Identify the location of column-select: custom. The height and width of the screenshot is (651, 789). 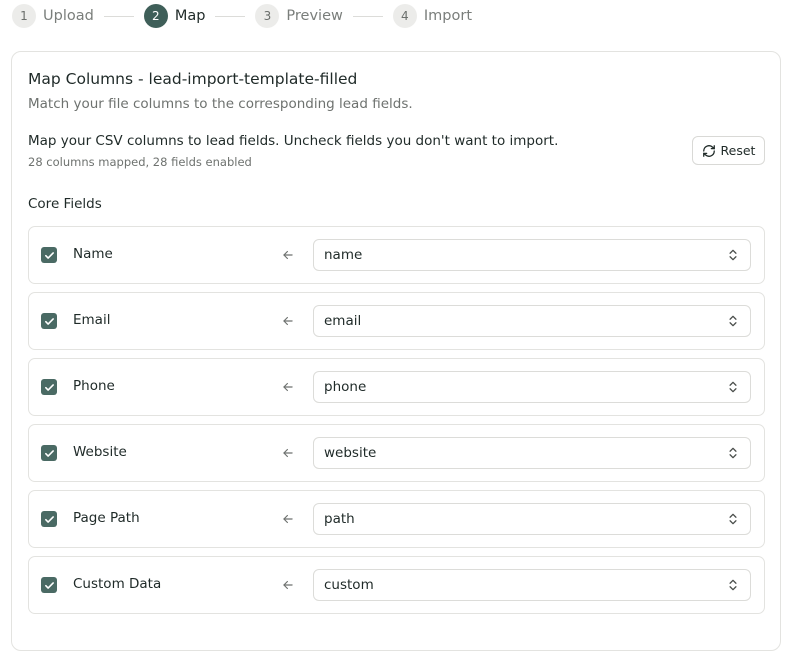
(532, 585).